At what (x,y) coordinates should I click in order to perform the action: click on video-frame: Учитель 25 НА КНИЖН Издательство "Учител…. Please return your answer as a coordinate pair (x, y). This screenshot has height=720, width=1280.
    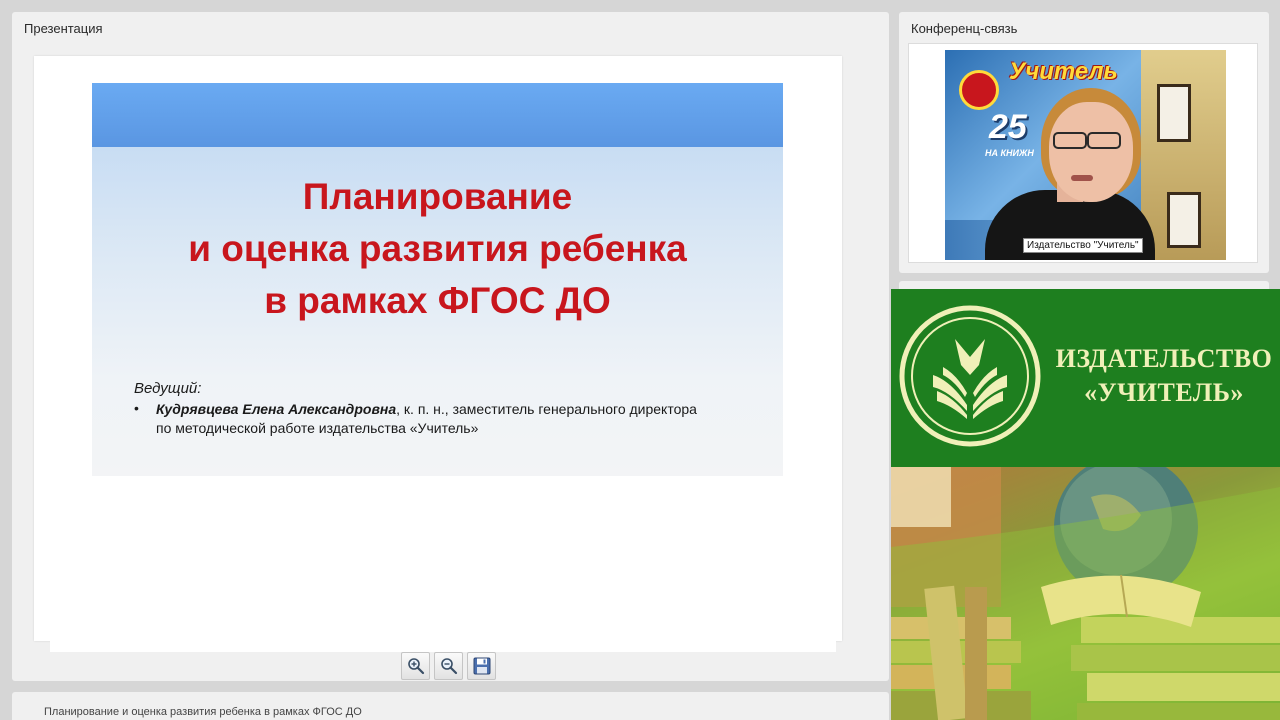
    Looking at the image, I should click on (1083, 153).